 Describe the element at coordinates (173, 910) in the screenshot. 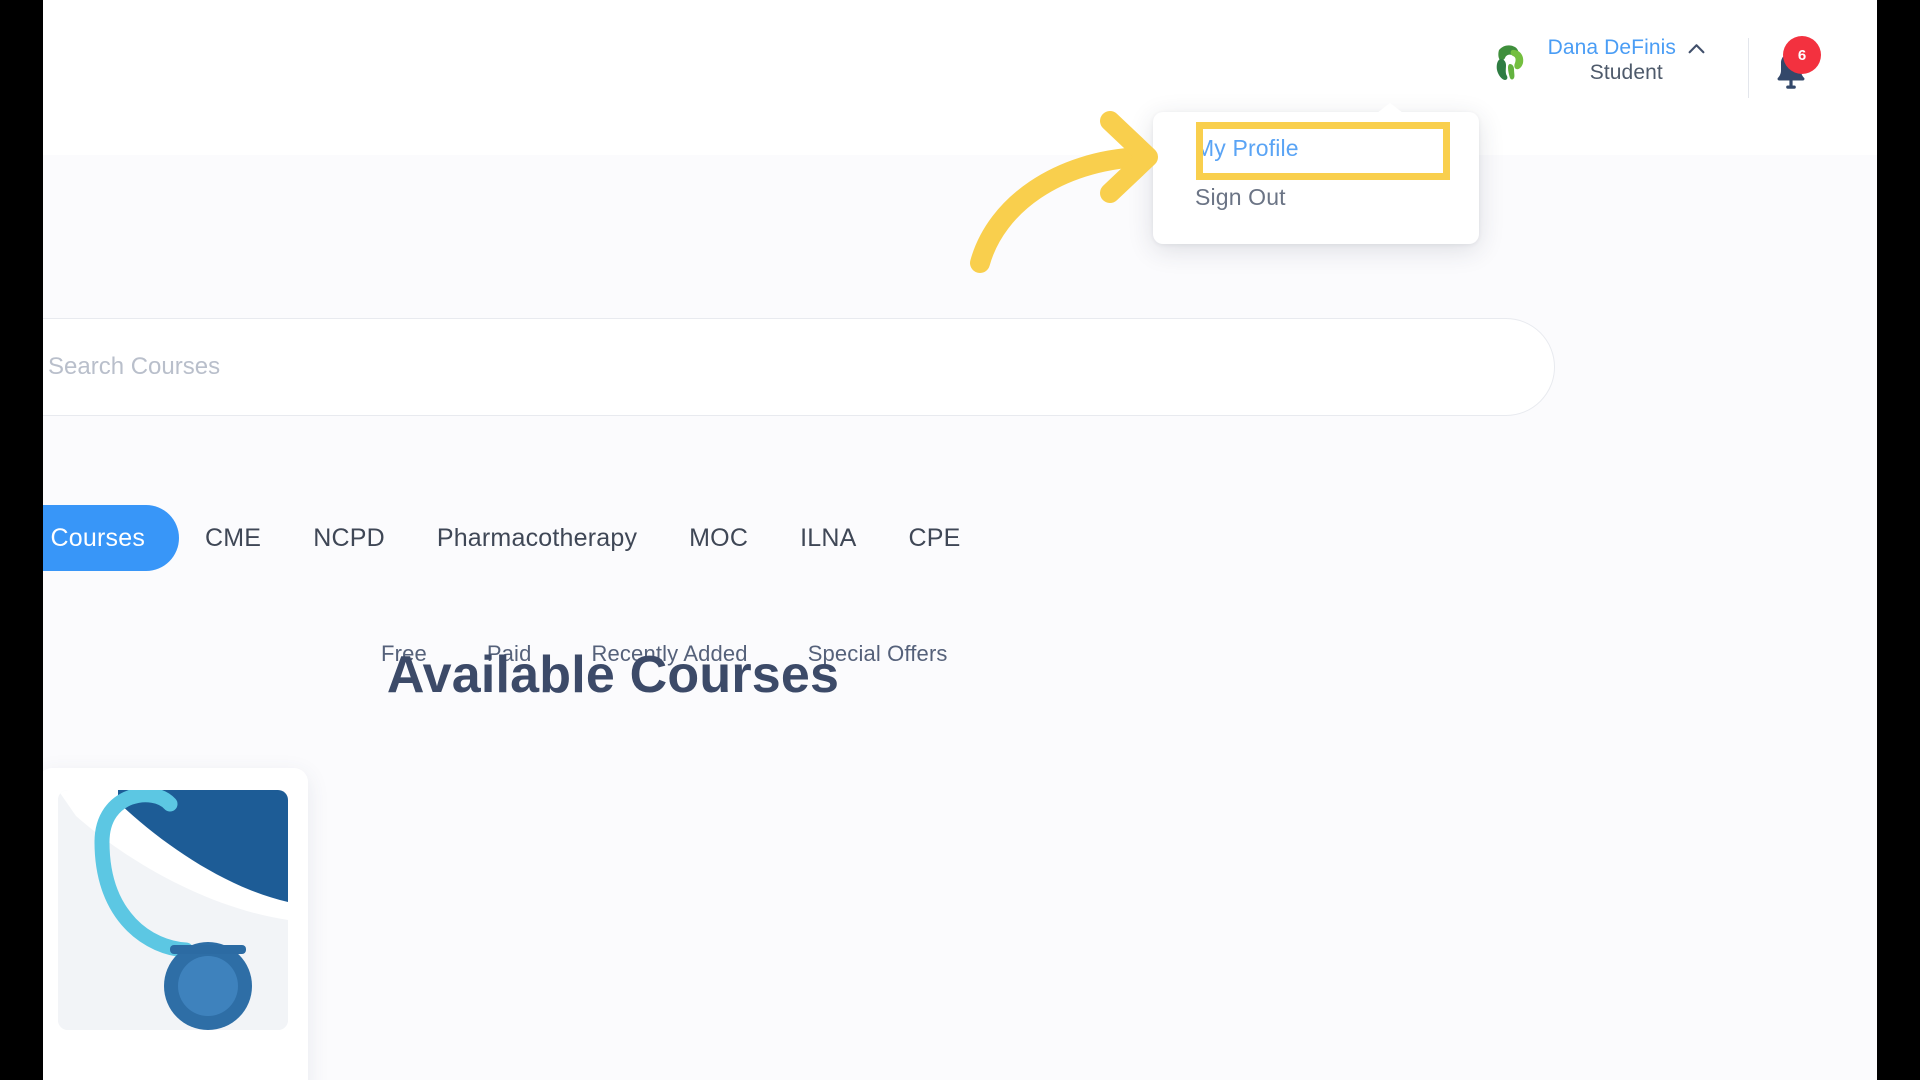

I see `stethoscope-photo` at that location.